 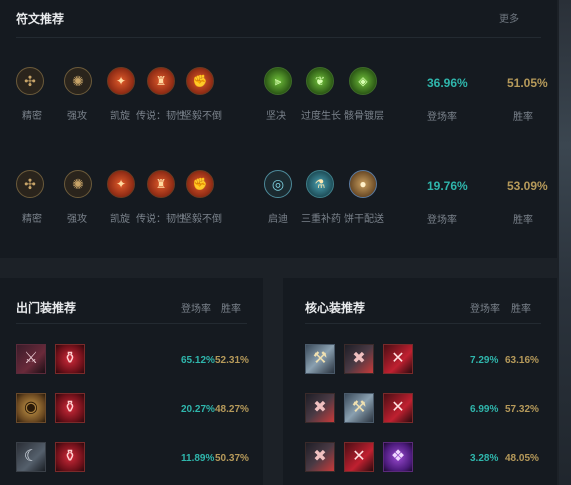 I want to click on rune-label: 骸骨镀层, so click(x=364, y=116).